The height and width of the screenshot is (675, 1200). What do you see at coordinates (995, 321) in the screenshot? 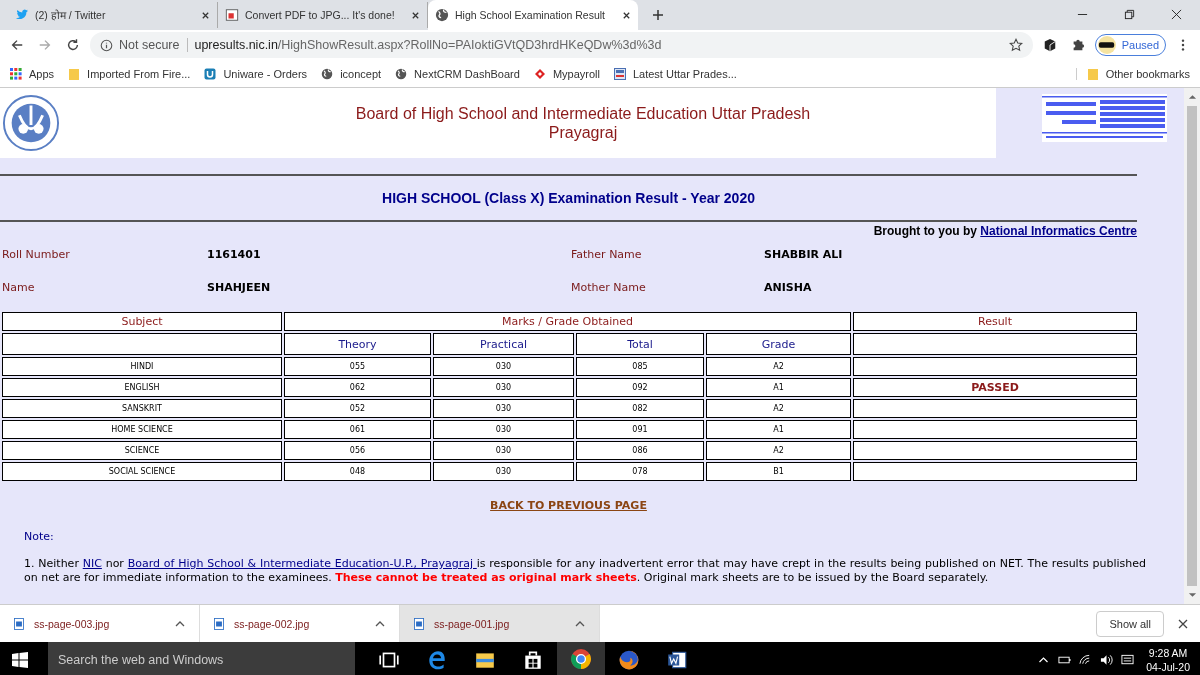
I see `column-header: Result` at bounding box center [995, 321].